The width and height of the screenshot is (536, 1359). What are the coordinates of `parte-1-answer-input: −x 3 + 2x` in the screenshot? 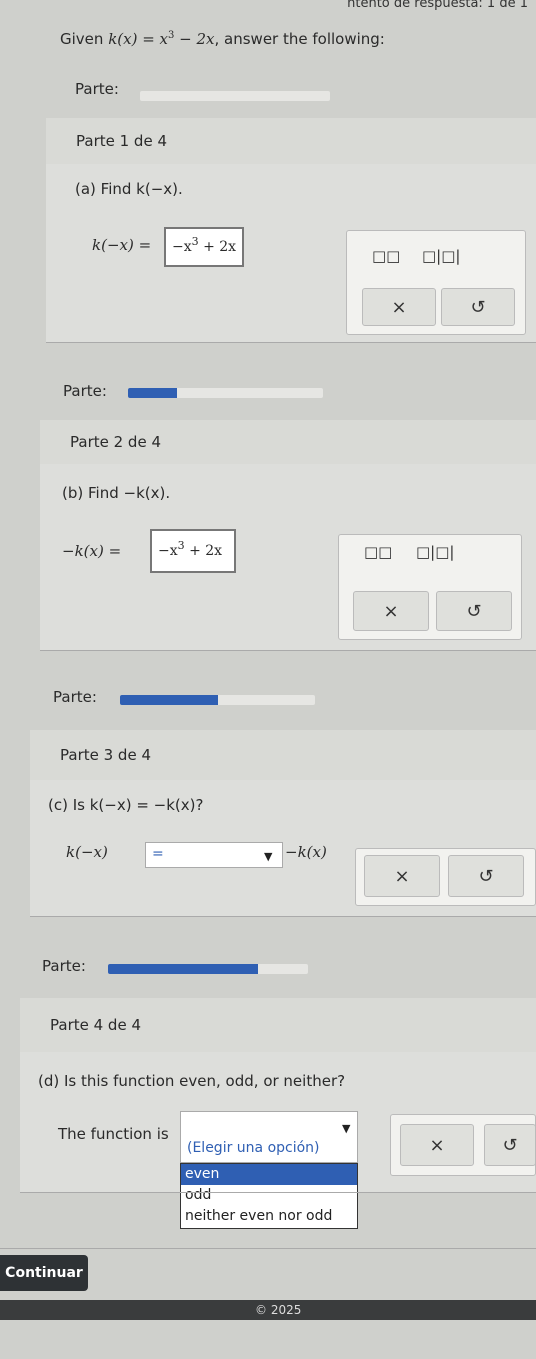 It's located at (204, 247).